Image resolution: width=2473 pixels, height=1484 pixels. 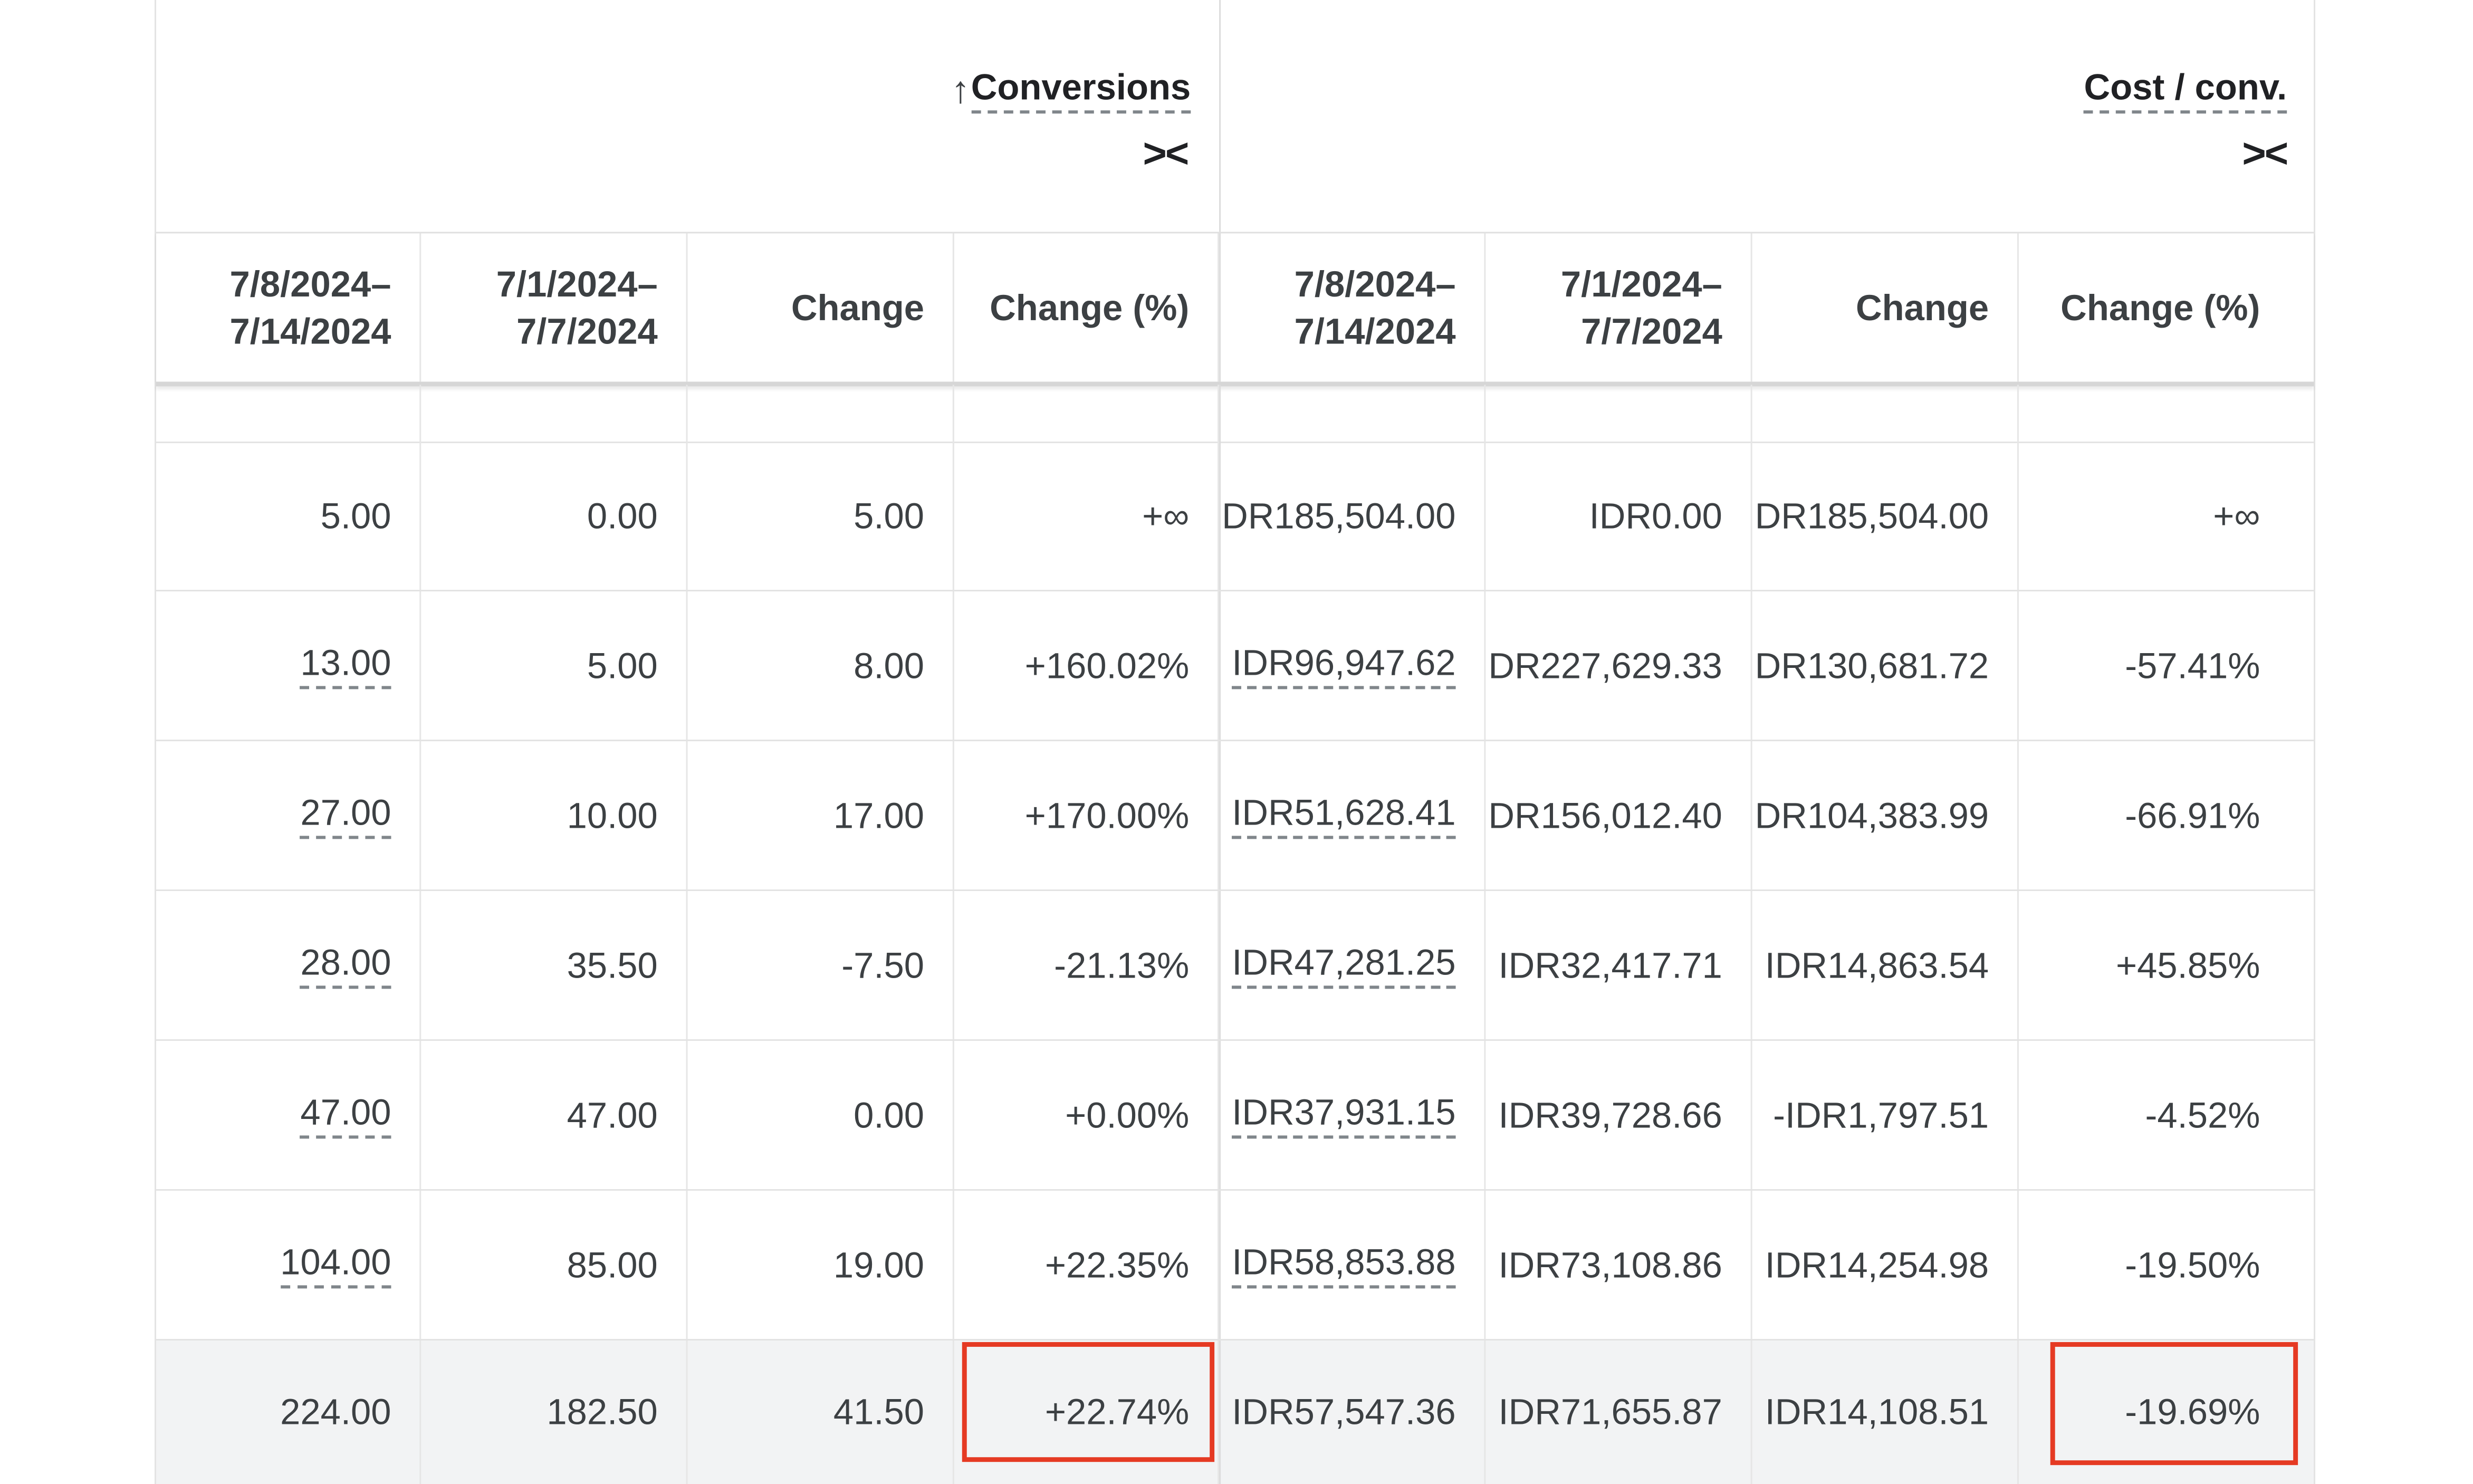 What do you see at coordinates (1344, 1265) in the screenshot?
I see `cell-value: IDR58,853.88` at bounding box center [1344, 1265].